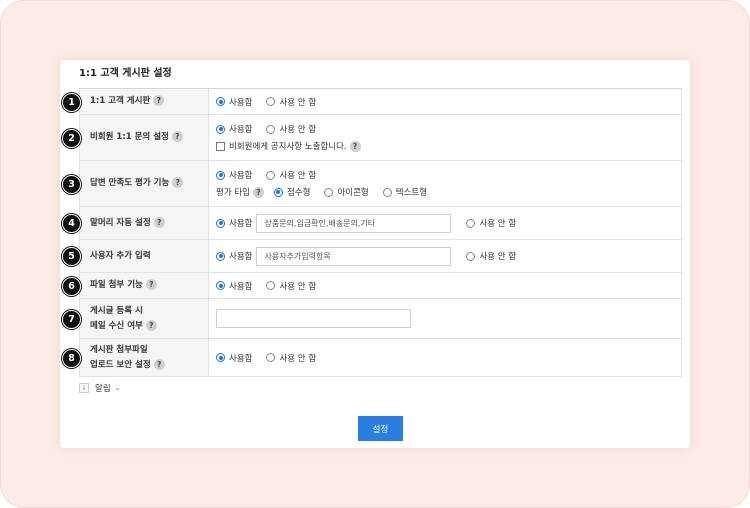 Image resolution: width=750 pixels, height=508 pixels. What do you see at coordinates (71, 319) in the screenshot?
I see `step-badge: 7` at bounding box center [71, 319].